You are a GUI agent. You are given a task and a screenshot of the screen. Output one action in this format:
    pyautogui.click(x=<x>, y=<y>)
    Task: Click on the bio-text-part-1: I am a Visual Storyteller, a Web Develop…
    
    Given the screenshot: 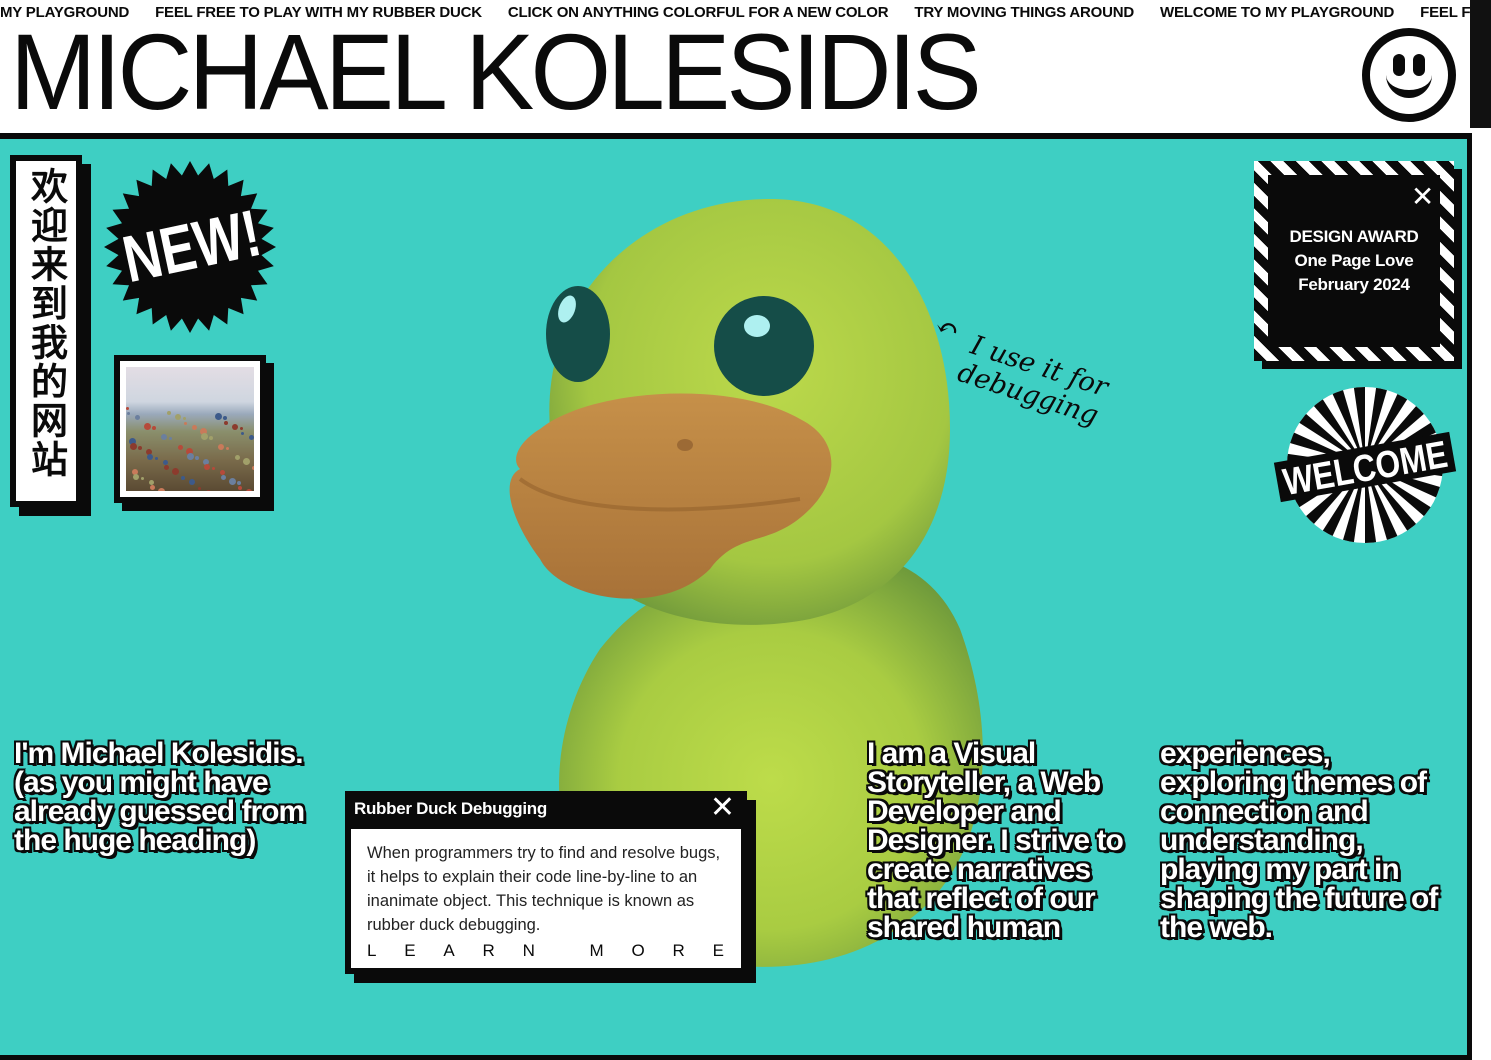 What is the action you would take?
    pyautogui.click(x=995, y=840)
    